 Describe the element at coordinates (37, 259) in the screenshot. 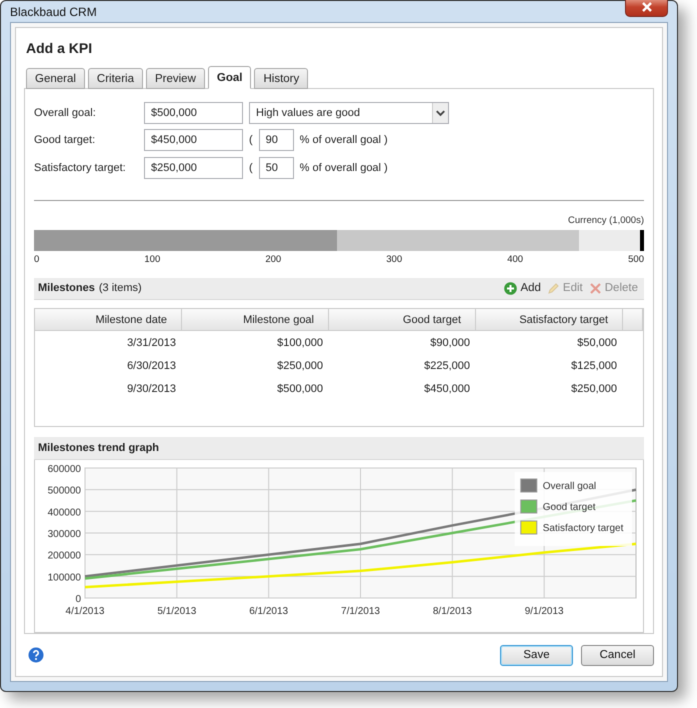

I see `gauge-tick-label: 0` at that location.